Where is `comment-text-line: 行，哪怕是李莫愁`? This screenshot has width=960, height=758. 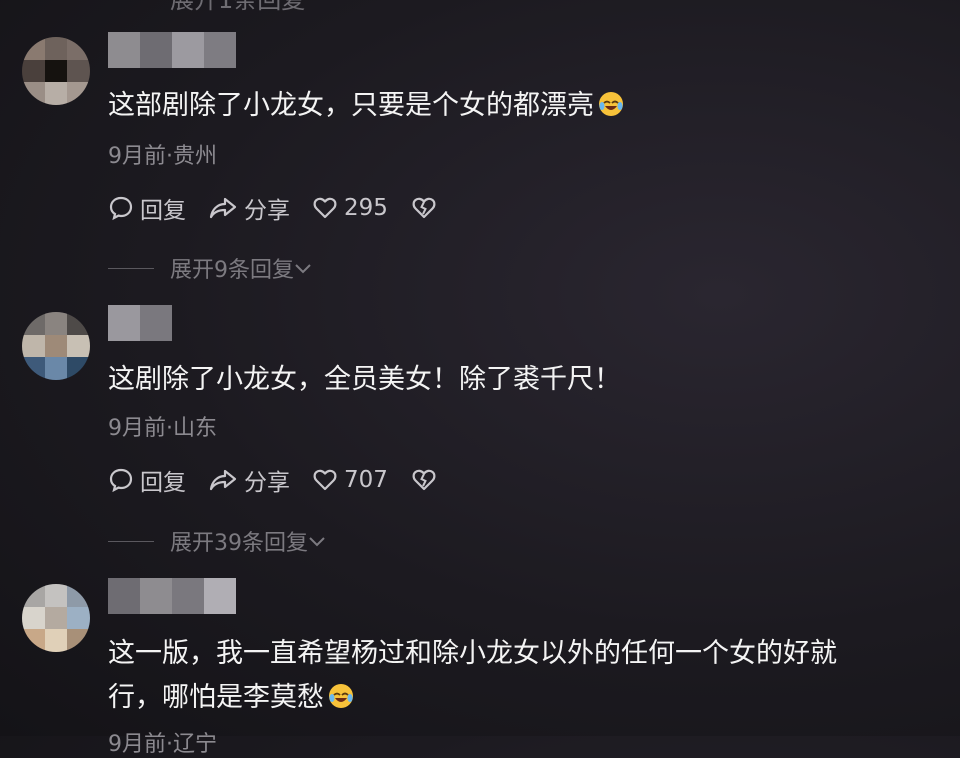
comment-text-line: 行，哪怕是李莫愁 is located at coordinates (472, 698).